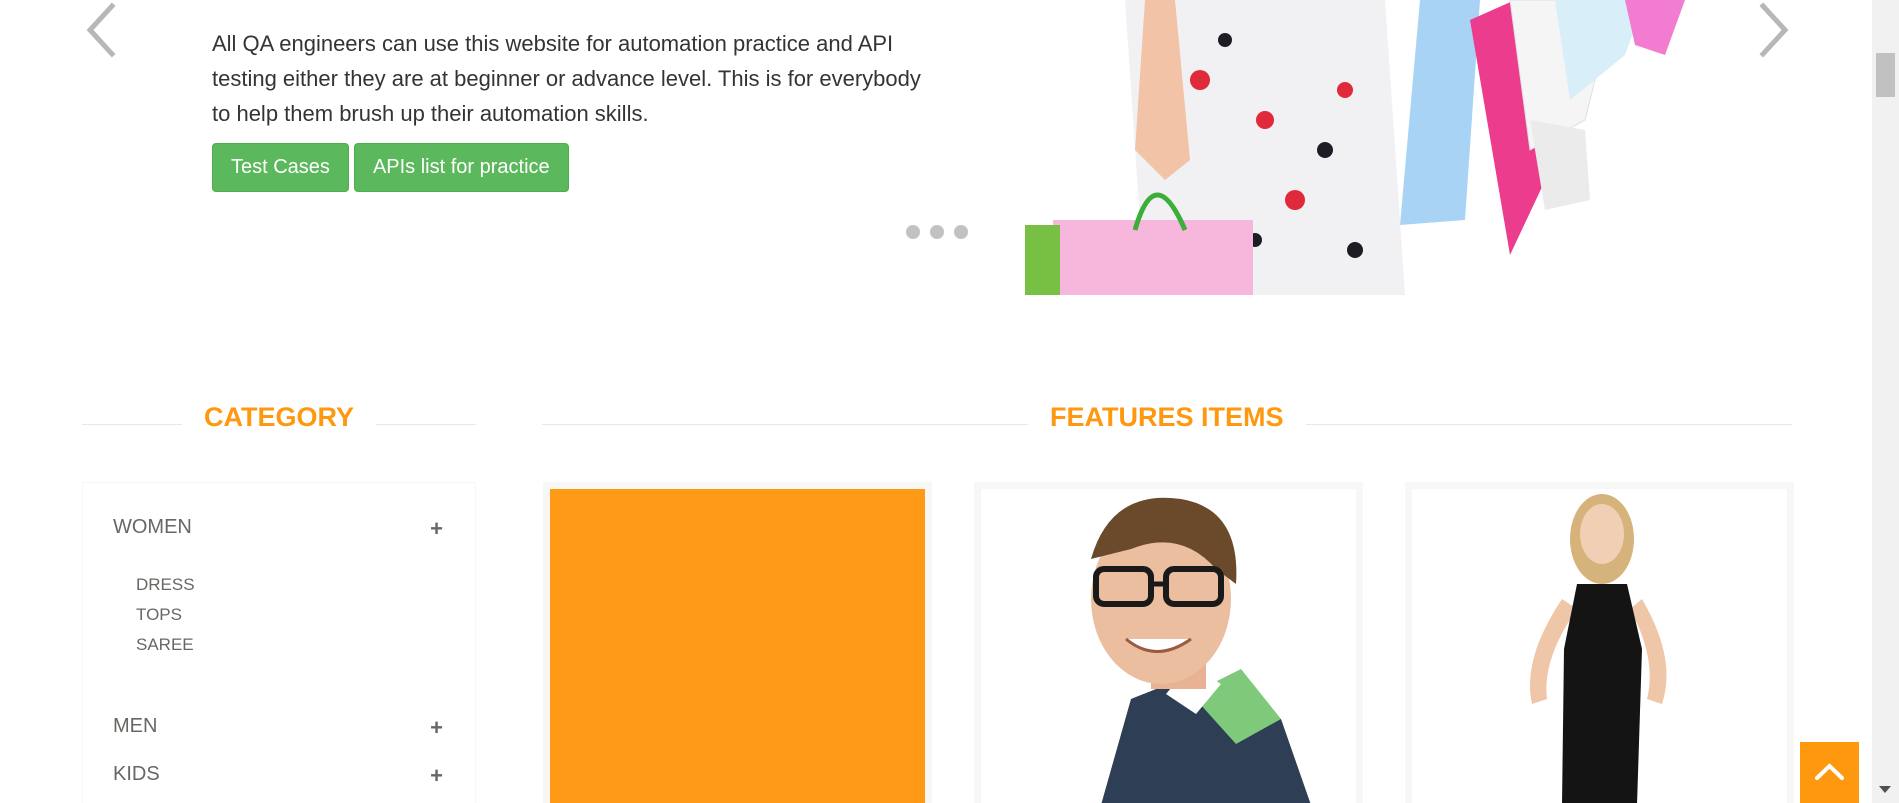 This screenshot has width=1899, height=803. What do you see at coordinates (135, 726) in the screenshot?
I see `category-men-label: MEN` at bounding box center [135, 726].